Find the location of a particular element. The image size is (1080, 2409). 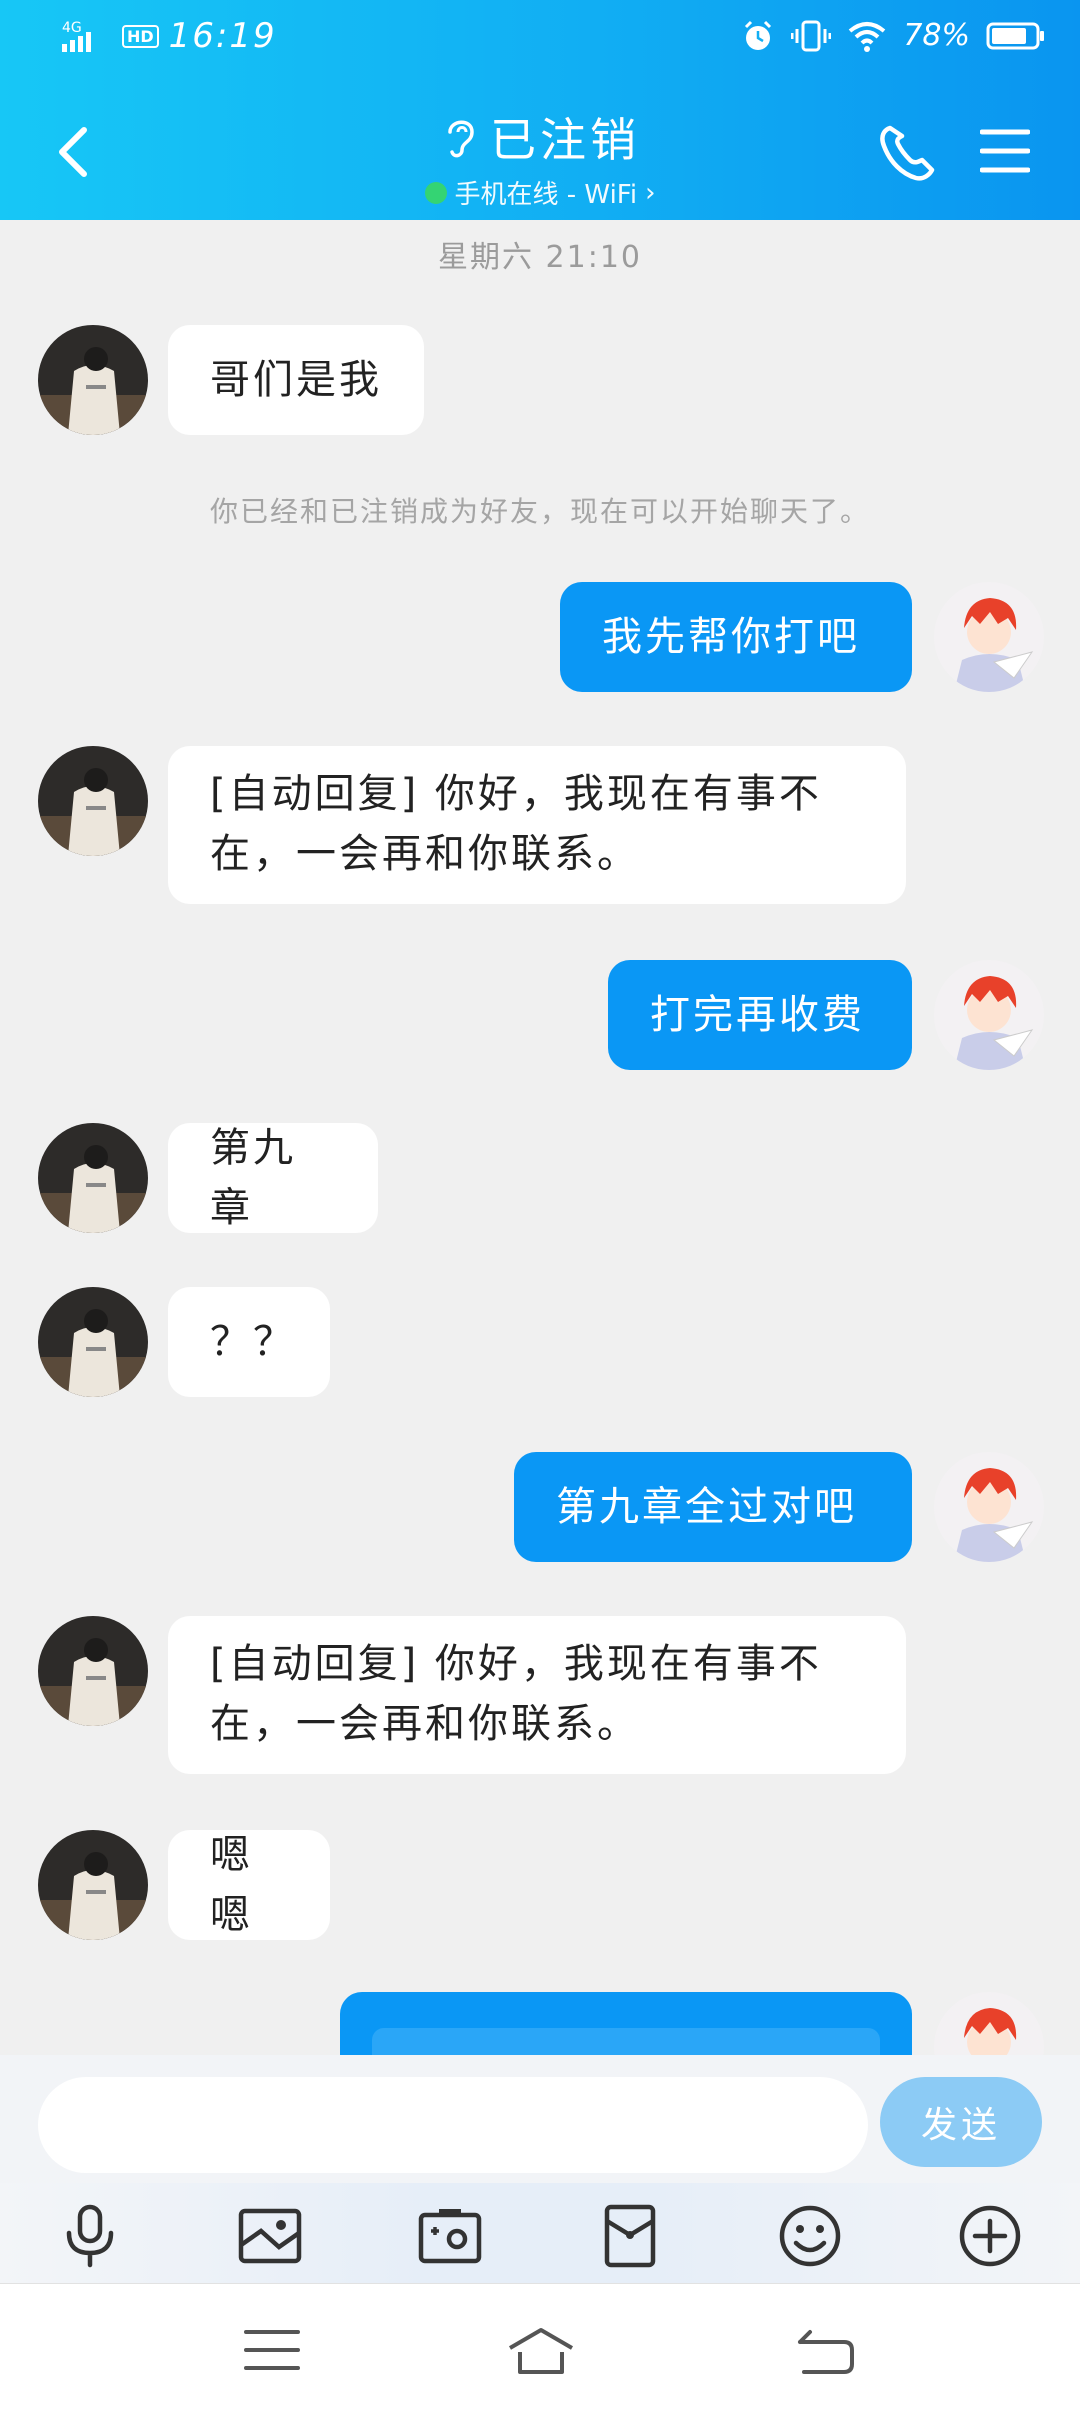

message-input is located at coordinates (453, 2125).